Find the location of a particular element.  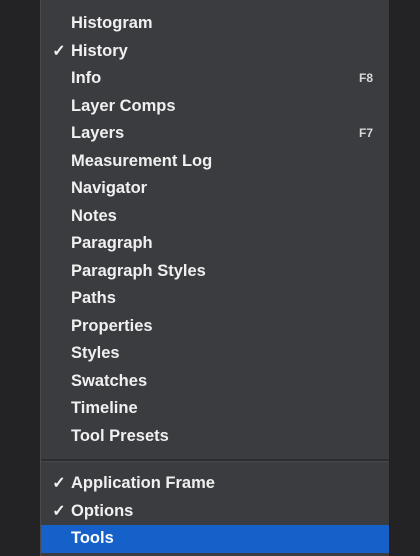

menu-separator is located at coordinates (215, 460).